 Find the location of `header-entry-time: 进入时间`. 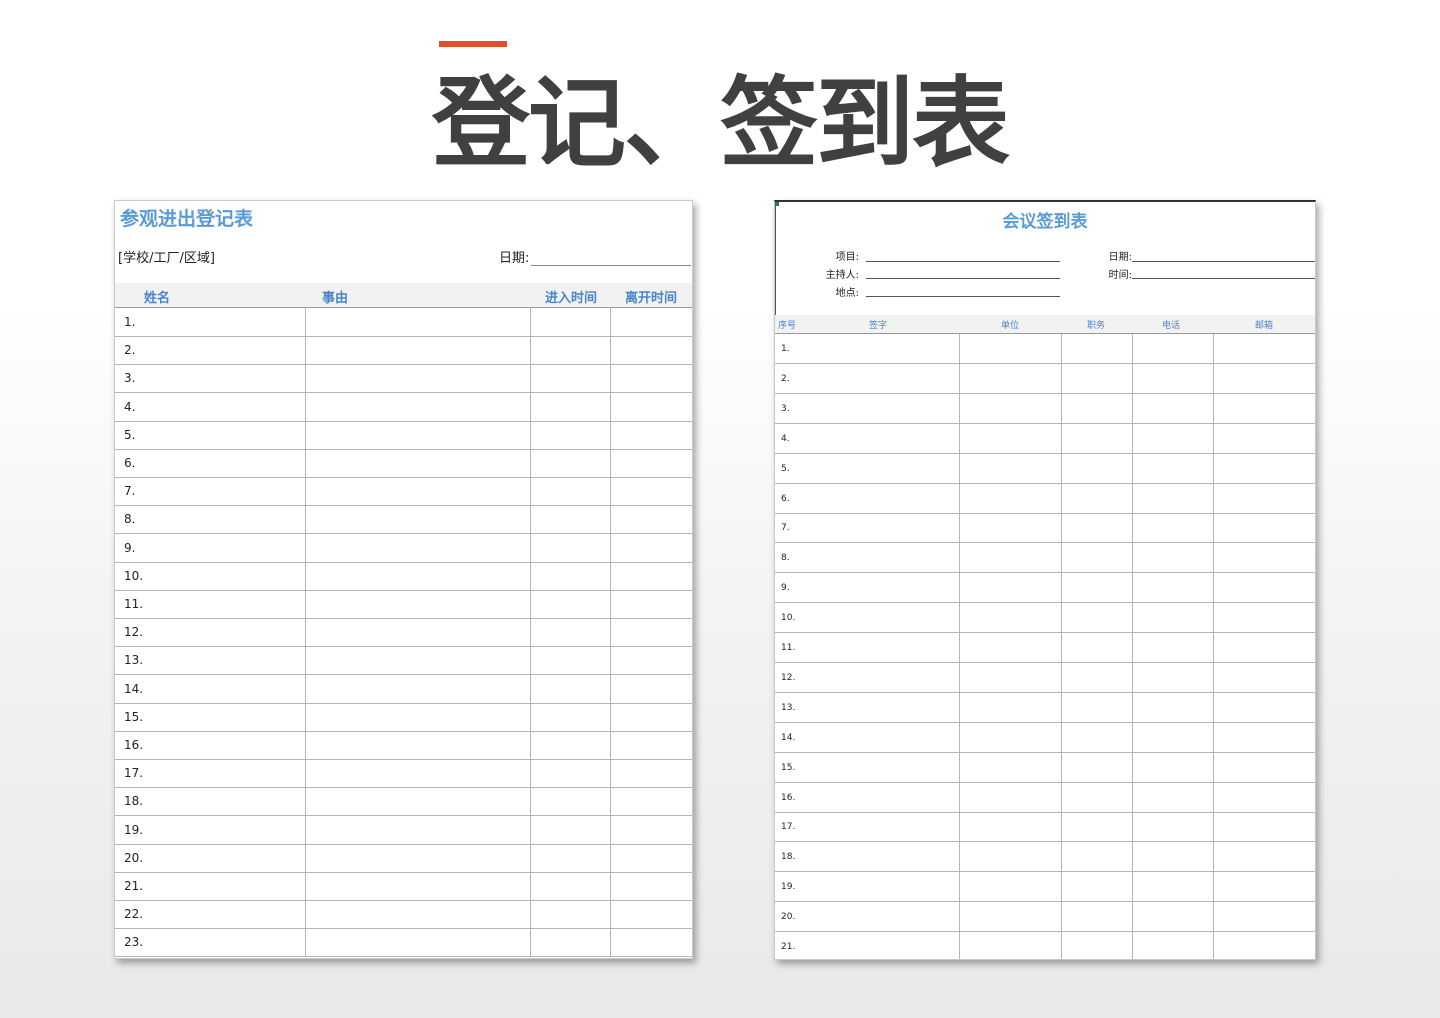

header-entry-time: 进入时间 is located at coordinates (571, 298).